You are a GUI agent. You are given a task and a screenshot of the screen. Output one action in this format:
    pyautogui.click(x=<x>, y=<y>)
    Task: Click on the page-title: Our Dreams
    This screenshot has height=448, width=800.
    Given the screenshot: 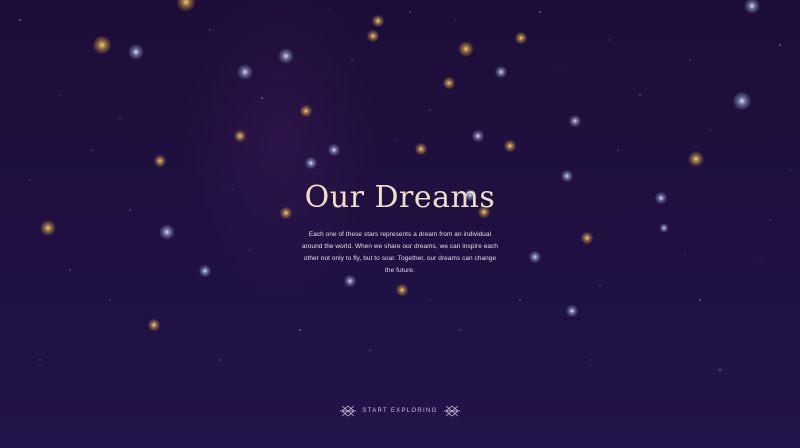 What is the action you would take?
    pyautogui.click(x=400, y=197)
    